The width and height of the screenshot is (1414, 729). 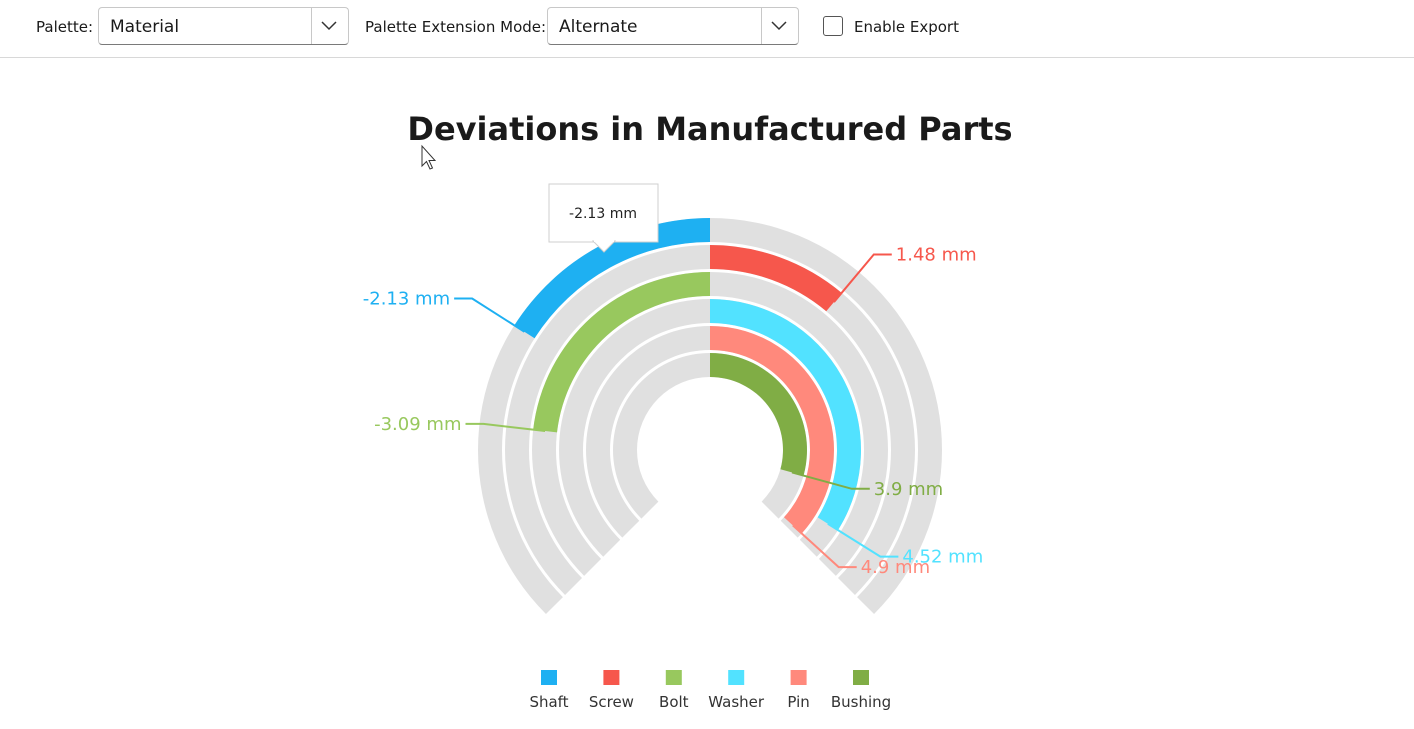 What do you see at coordinates (505, 427) in the screenshot?
I see `leader-line-bolt` at bounding box center [505, 427].